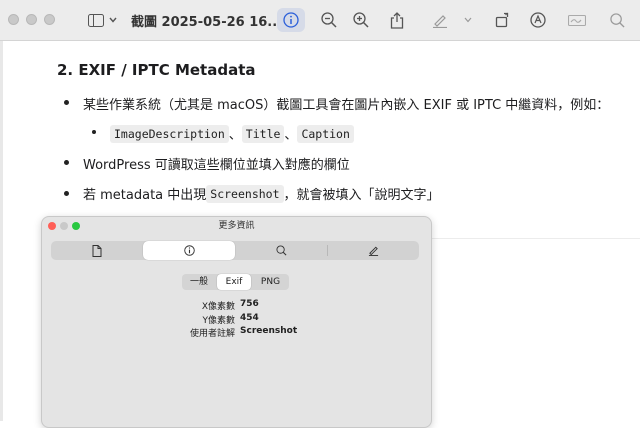 This screenshot has height=428, width=640. I want to click on close-window-button, so click(13, 19).